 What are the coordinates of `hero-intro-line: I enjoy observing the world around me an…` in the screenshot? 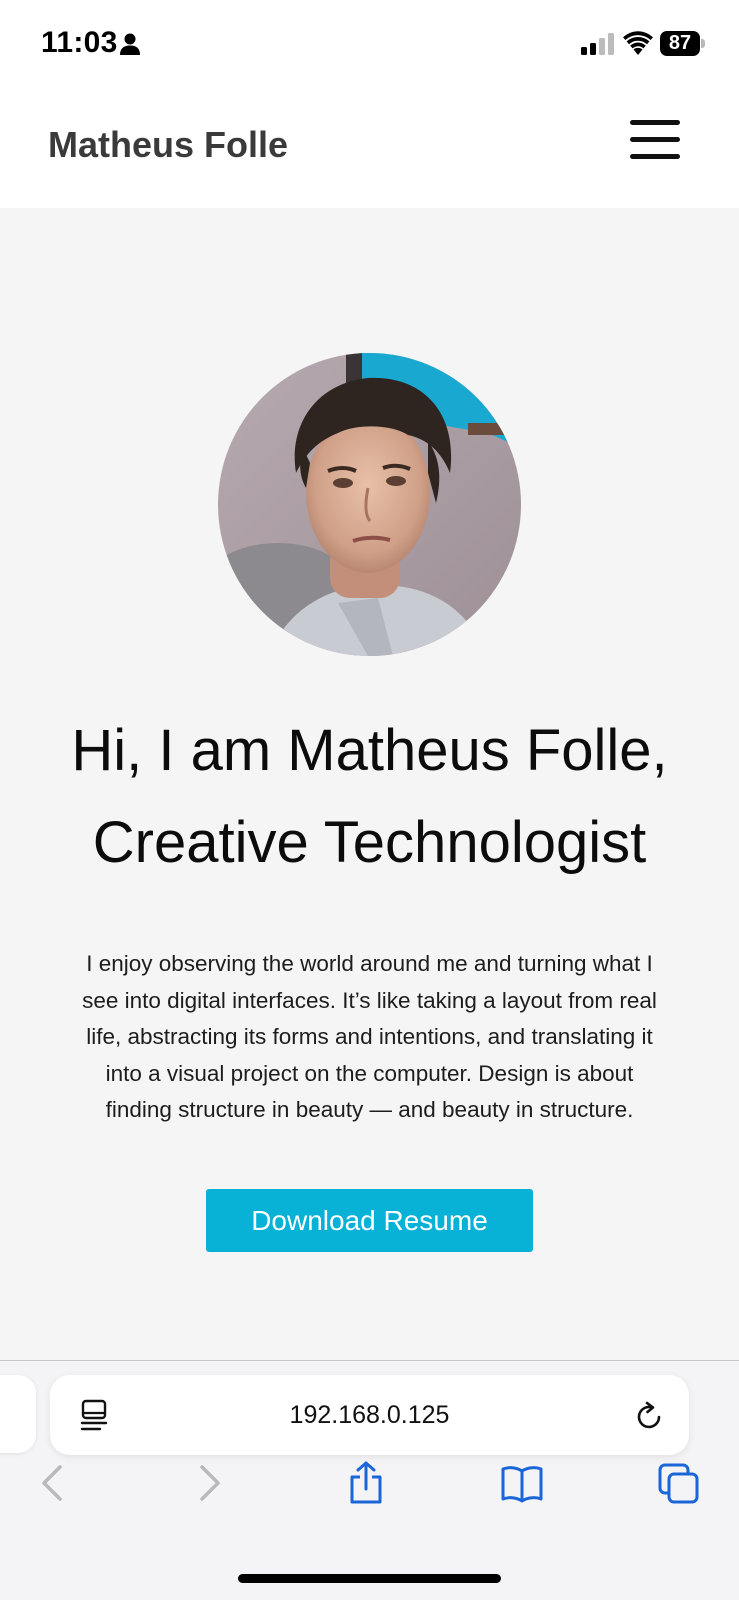 It's located at (369, 963).